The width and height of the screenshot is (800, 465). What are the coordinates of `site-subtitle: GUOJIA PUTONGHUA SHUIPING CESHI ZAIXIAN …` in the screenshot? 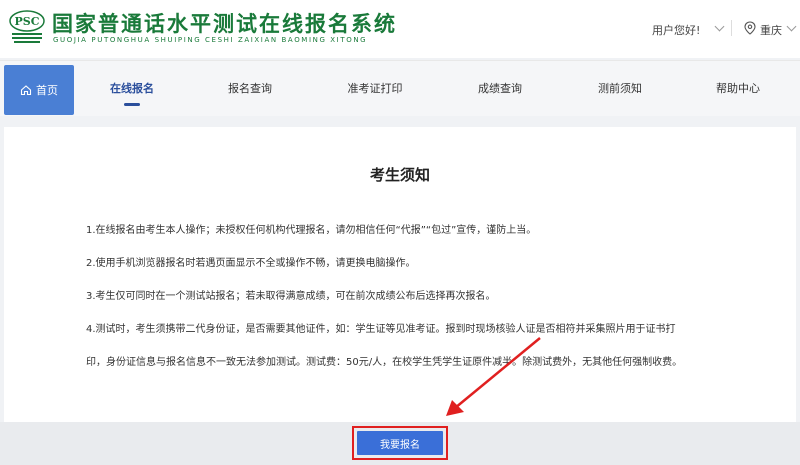 It's located at (210, 40).